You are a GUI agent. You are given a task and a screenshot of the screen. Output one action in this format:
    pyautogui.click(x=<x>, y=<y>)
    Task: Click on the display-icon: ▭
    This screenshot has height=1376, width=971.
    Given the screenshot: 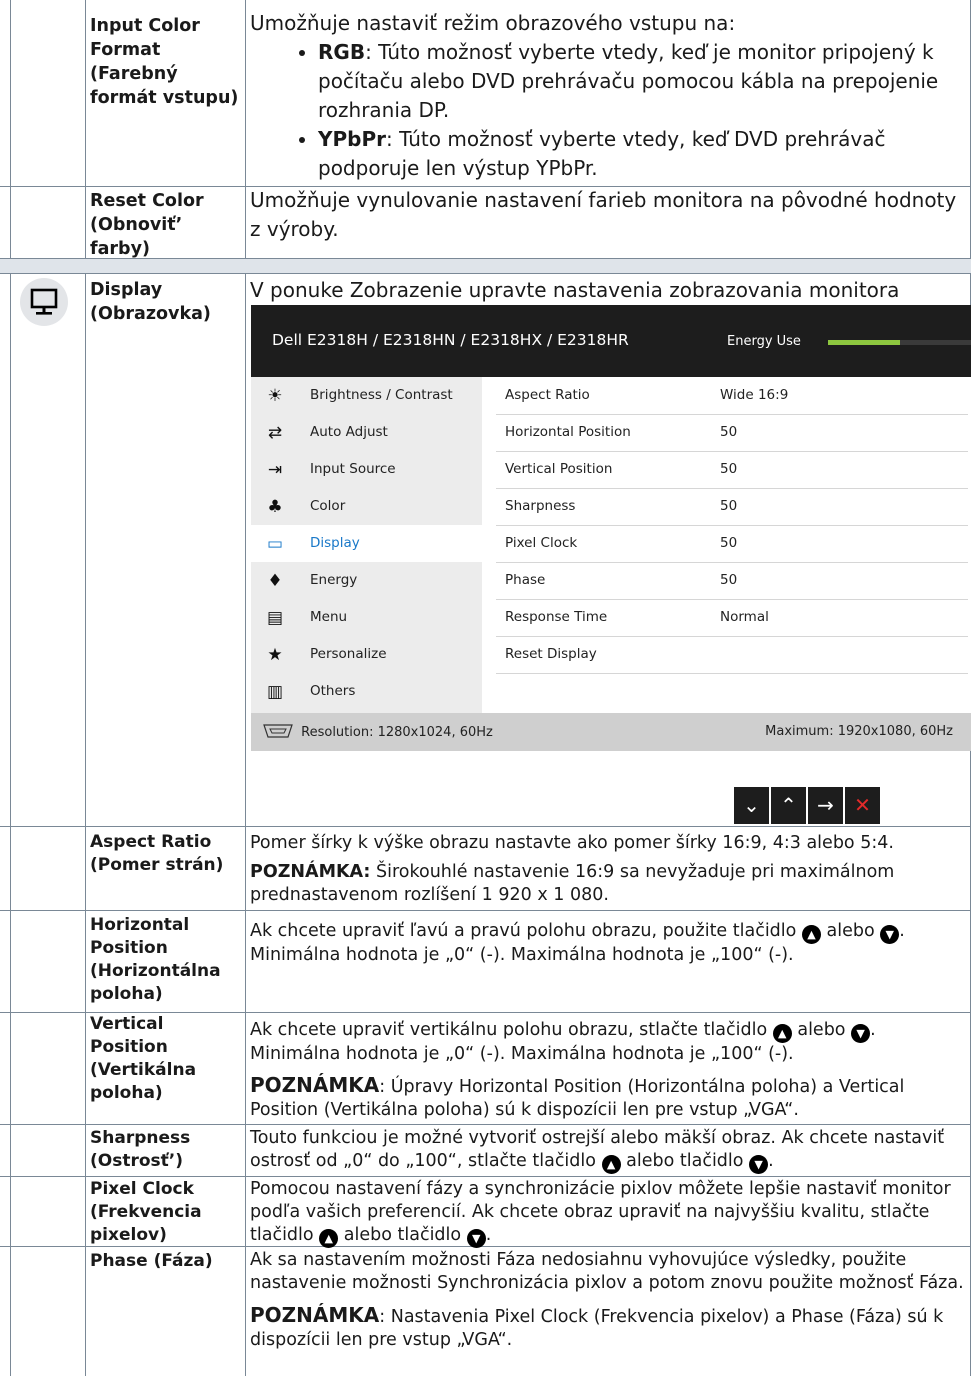 What is the action you would take?
    pyautogui.click(x=275, y=544)
    